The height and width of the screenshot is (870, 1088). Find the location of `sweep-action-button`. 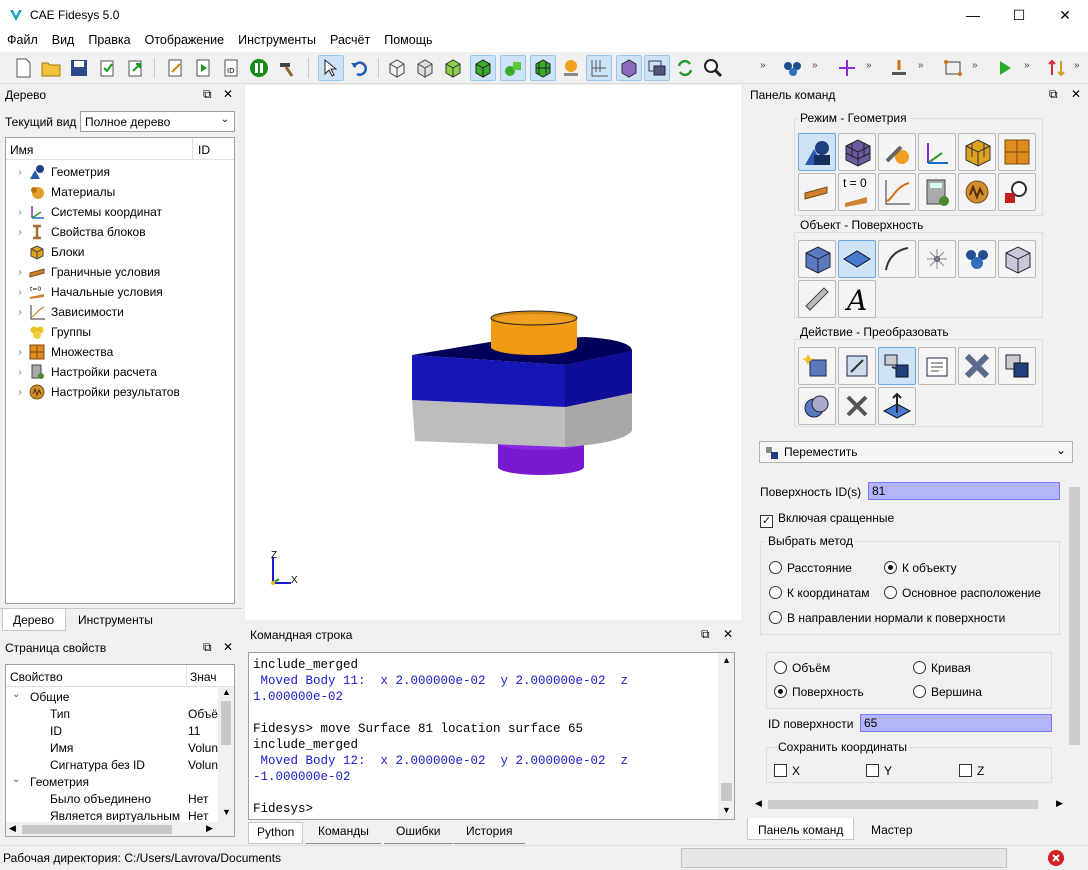

sweep-action-button is located at coordinates (897, 406).